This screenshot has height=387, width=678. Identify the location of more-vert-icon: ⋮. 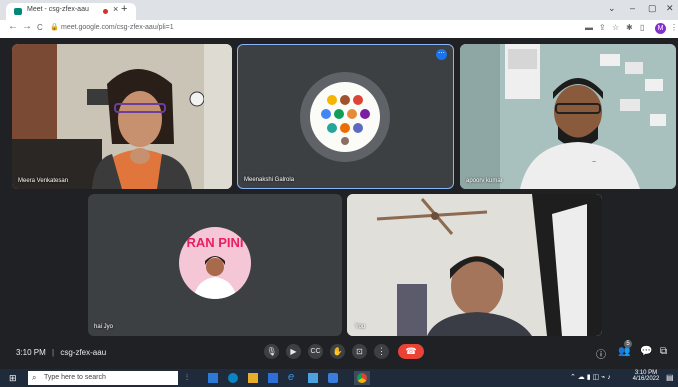
(381, 351).